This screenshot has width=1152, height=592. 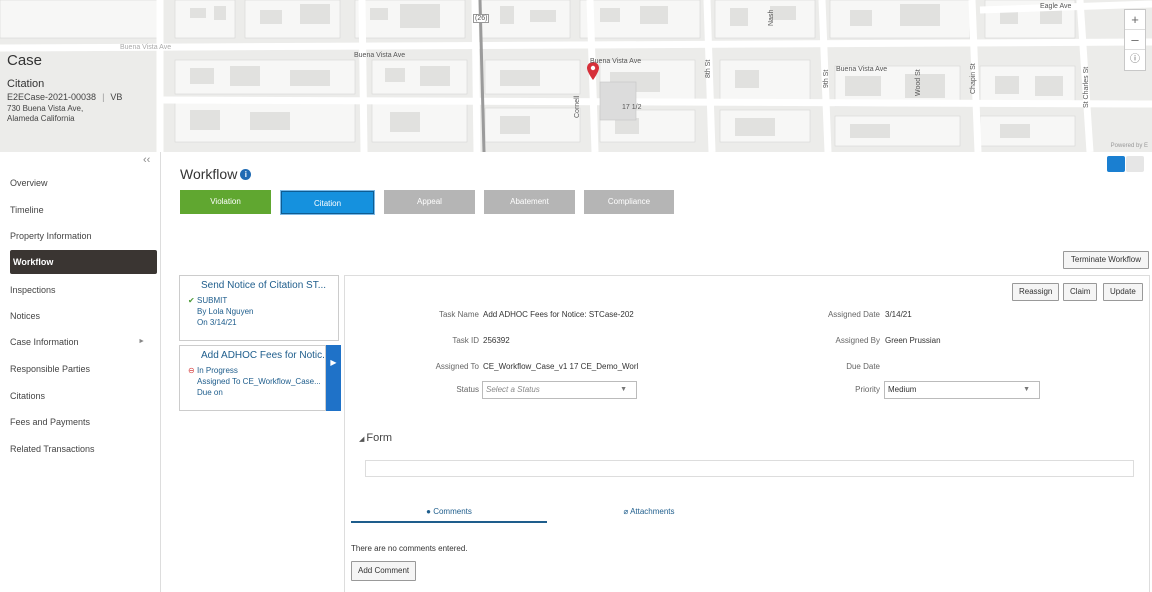 I want to click on case-type: Citation, so click(x=26, y=84).